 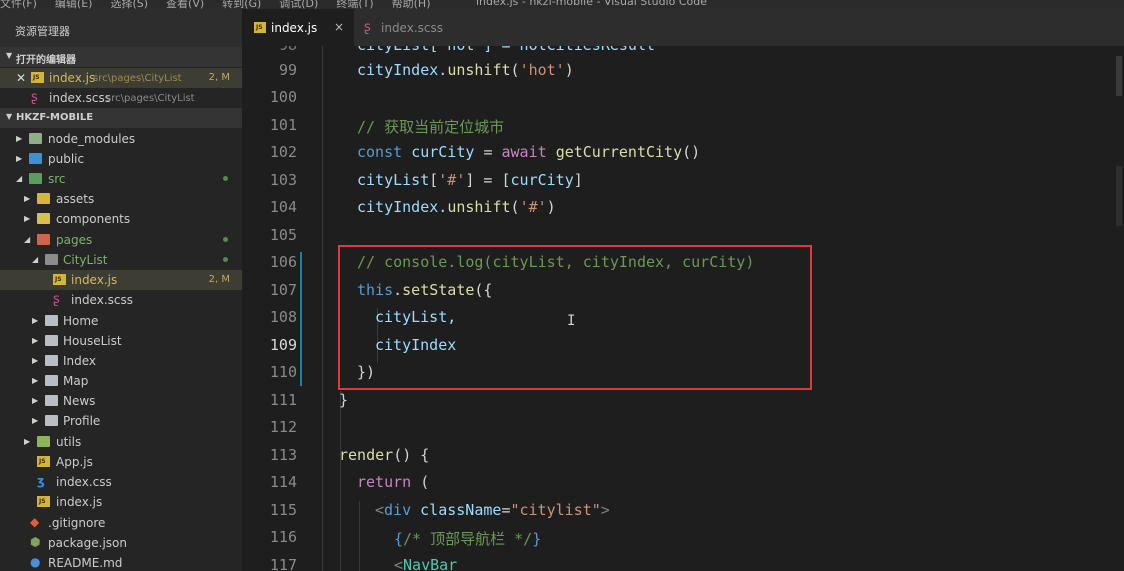 What do you see at coordinates (85, 563) in the screenshot?
I see `tree-item-label: README.md` at bounding box center [85, 563].